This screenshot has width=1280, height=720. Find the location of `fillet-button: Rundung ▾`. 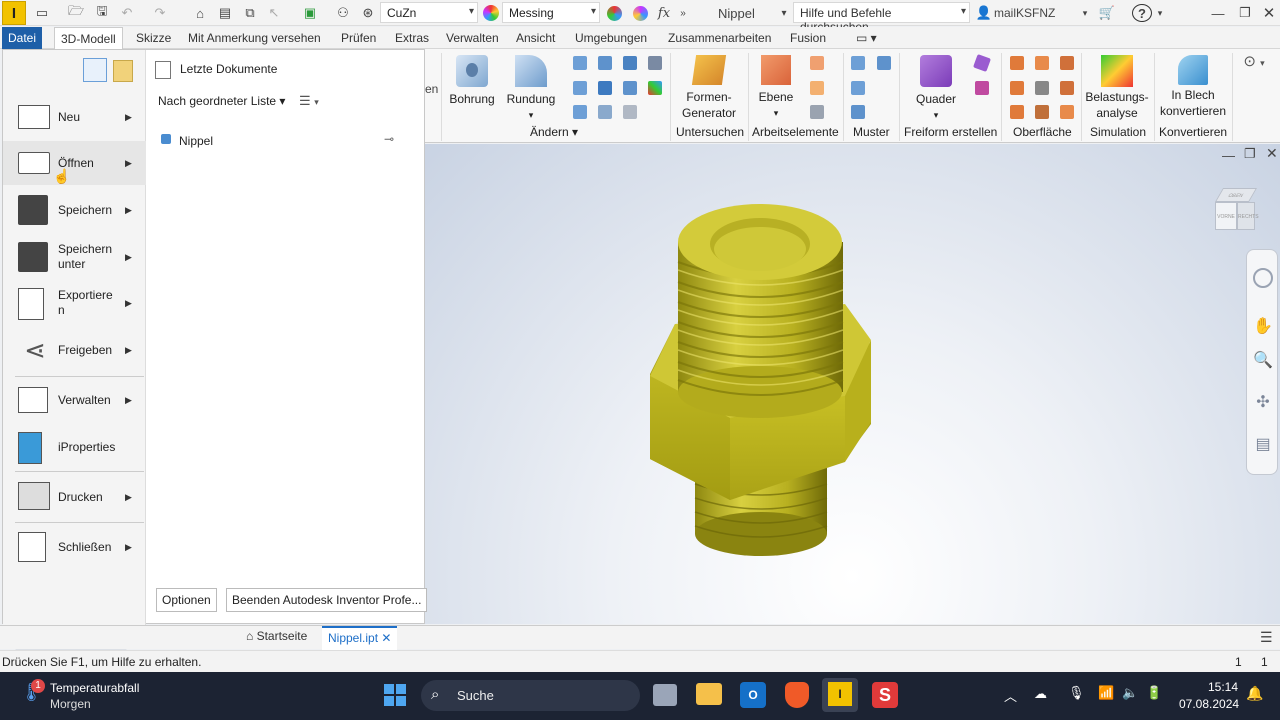

fillet-button: Rundung ▾ is located at coordinates (531, 88).